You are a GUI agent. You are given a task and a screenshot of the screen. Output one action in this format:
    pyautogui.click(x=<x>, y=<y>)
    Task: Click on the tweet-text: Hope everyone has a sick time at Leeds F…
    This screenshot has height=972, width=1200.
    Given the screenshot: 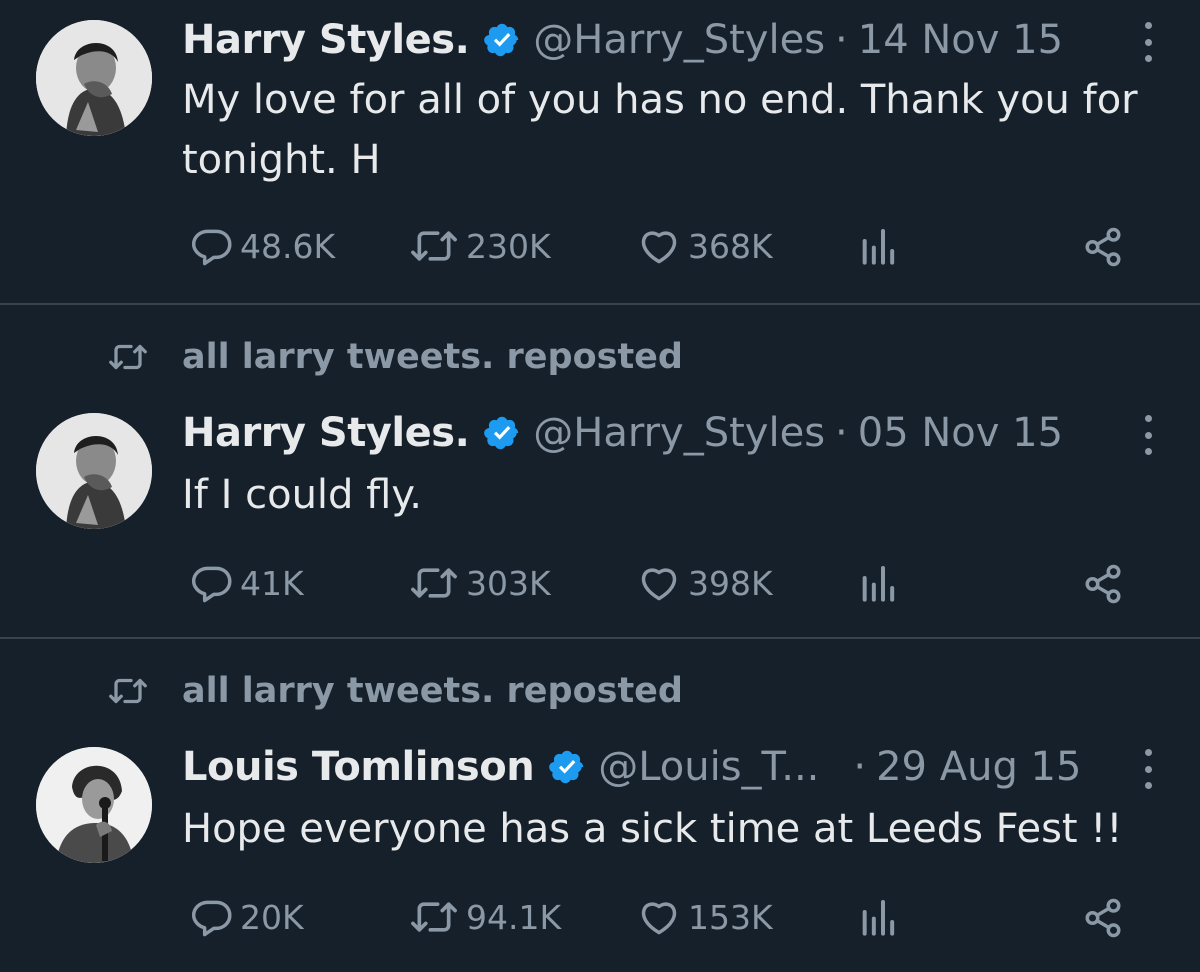 What is the action you would take?
    pyautogui.click(x=652, y=829)
    